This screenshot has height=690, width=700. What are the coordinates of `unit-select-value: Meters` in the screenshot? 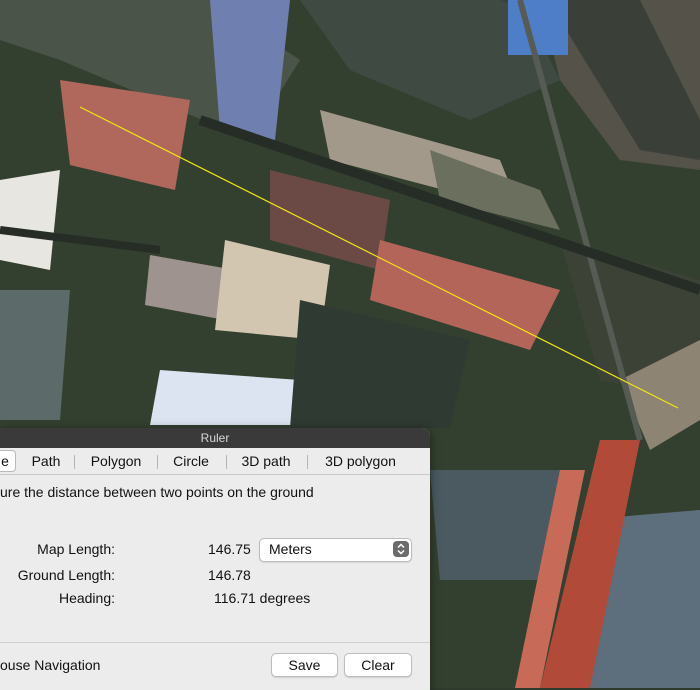 It's located at (290, 549).